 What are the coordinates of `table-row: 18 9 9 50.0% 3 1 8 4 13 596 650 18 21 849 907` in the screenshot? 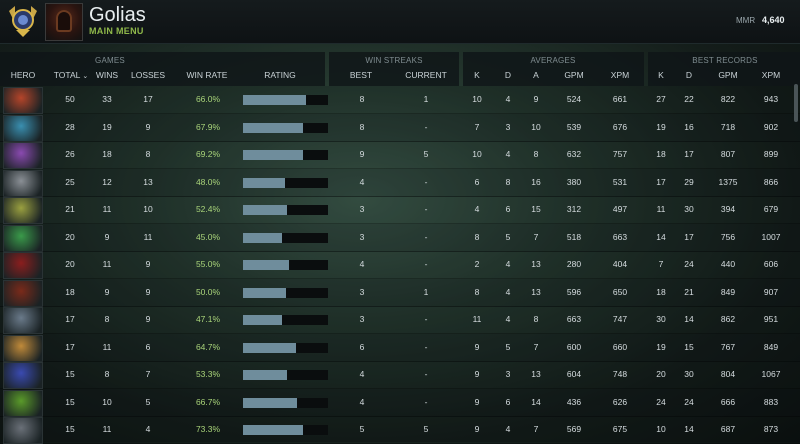 It's located at (400, 292).